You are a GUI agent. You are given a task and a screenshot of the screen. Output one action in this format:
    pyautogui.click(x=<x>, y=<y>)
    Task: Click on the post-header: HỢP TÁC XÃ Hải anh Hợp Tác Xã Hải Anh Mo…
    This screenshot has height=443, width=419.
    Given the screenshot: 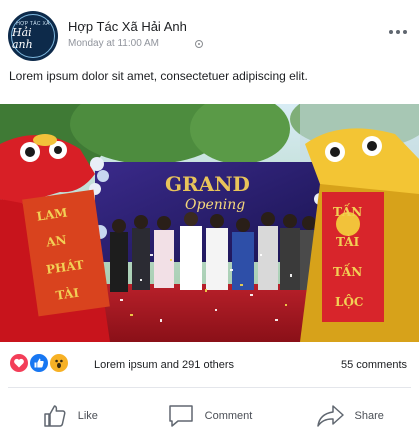 What is the action you would take?
    pyautogui.click(x=209, y=33)
    